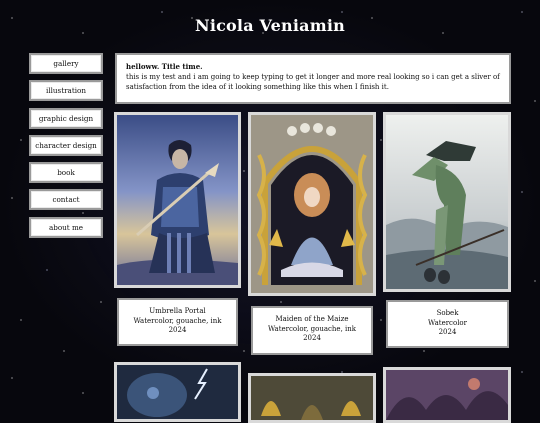 The width and height of the screenshot is (540, 423). I want to click on artwork-medium: Watercolor, so click(447, 322).